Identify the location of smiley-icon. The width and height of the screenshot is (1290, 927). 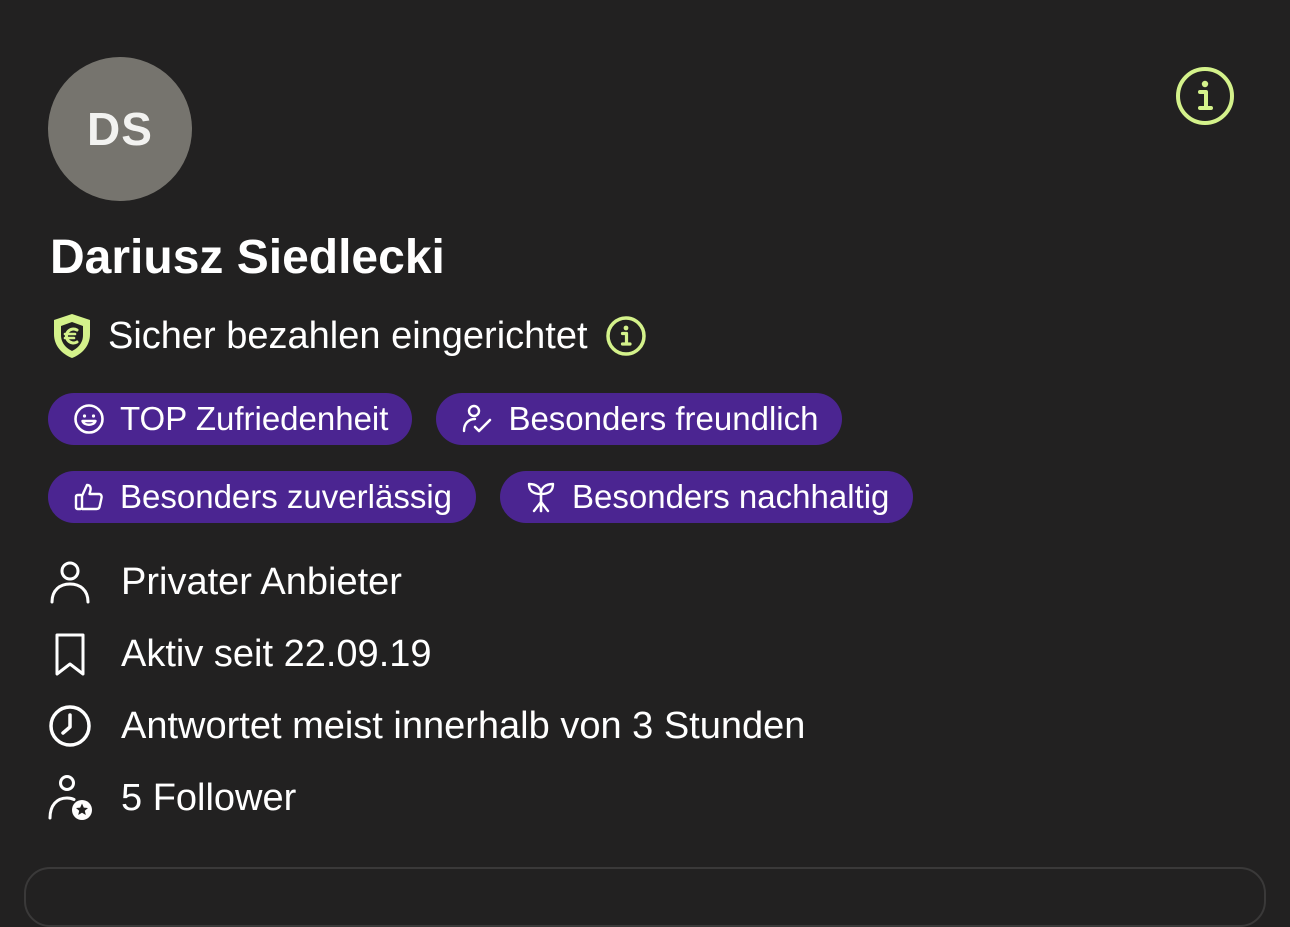
(89, 419).